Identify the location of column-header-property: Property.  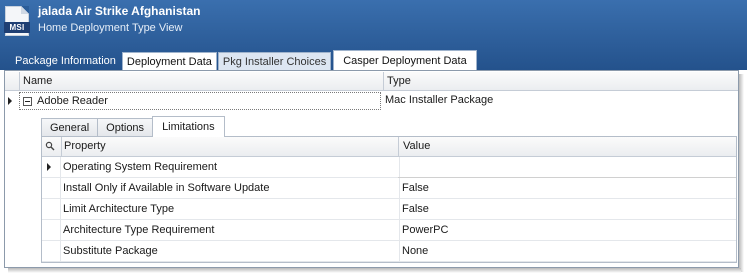
(230, 146).